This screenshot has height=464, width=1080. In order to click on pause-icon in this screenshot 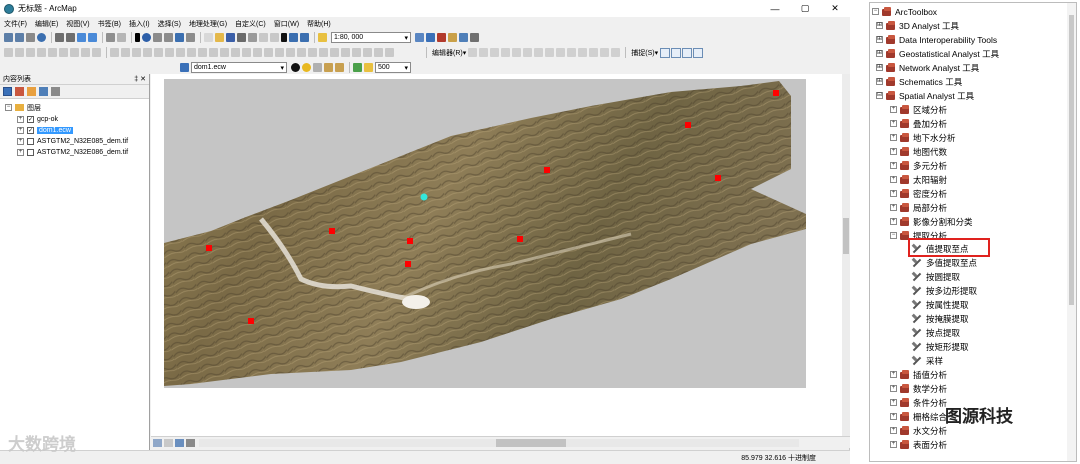, I will do `click(190, 442)`.